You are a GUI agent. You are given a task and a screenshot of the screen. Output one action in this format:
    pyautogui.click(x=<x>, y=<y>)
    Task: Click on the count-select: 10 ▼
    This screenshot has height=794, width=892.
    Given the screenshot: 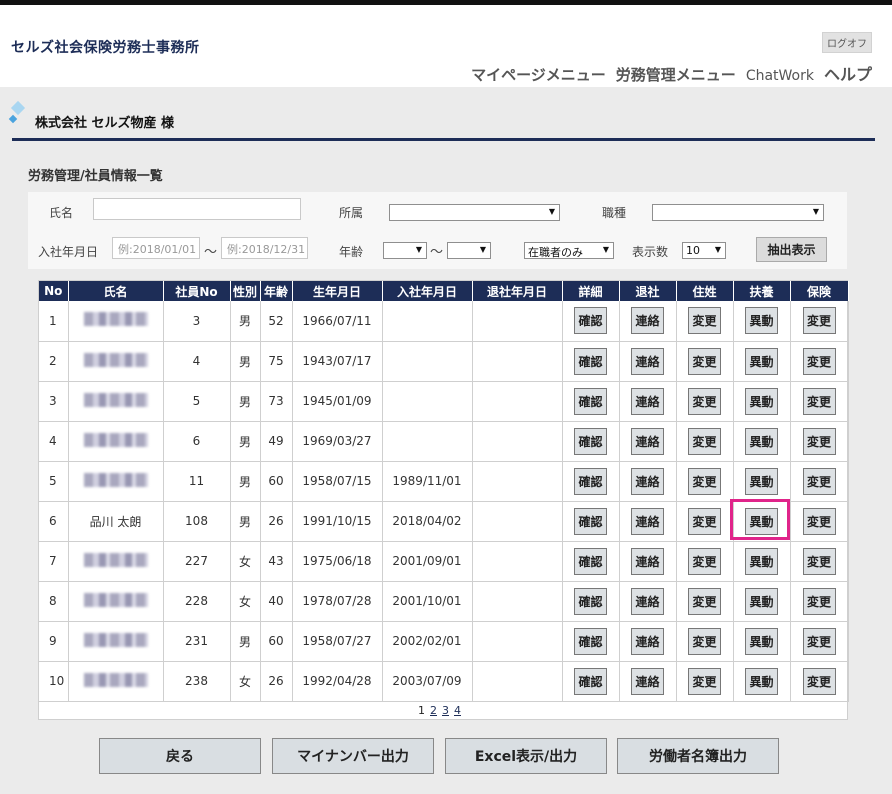 What is the action you would take?
    pyautogui.click(x=704, y=250)
    